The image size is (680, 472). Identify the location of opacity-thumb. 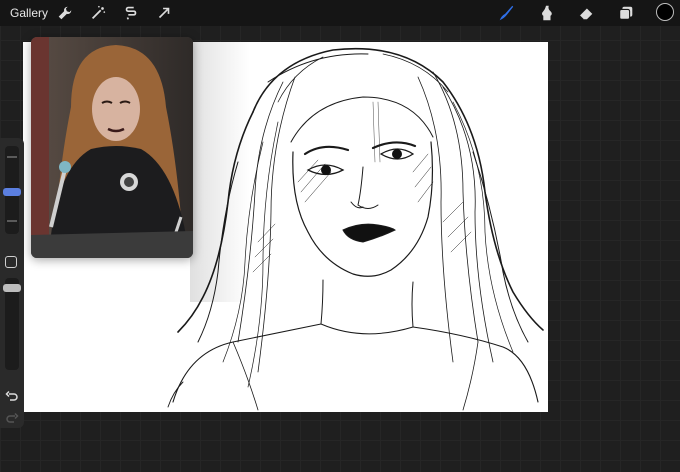
(12, 288).